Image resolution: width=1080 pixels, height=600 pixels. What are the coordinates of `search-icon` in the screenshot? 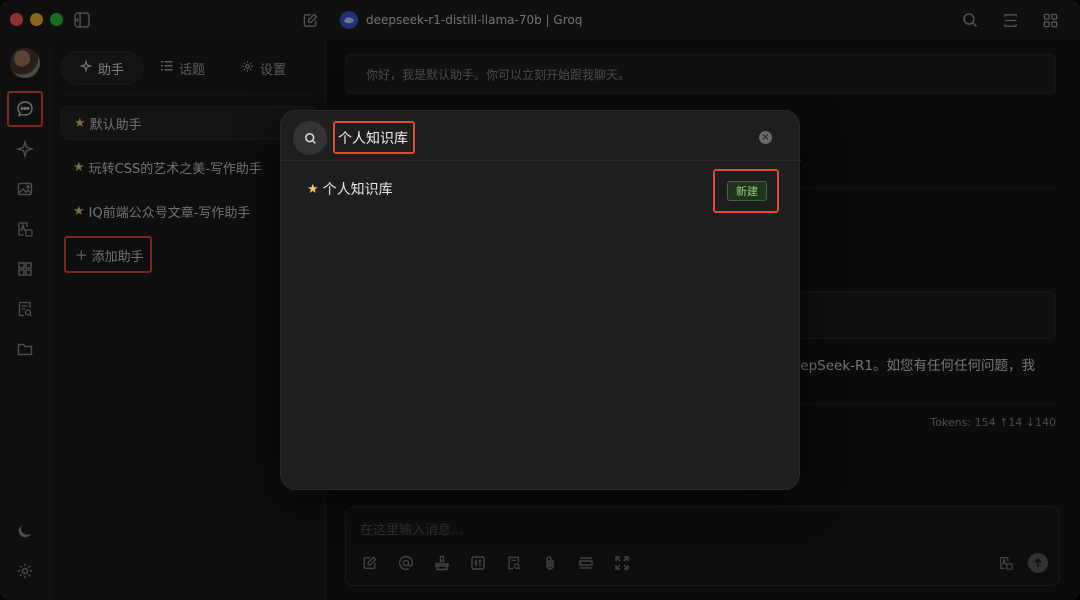 It's located at (310, 138).